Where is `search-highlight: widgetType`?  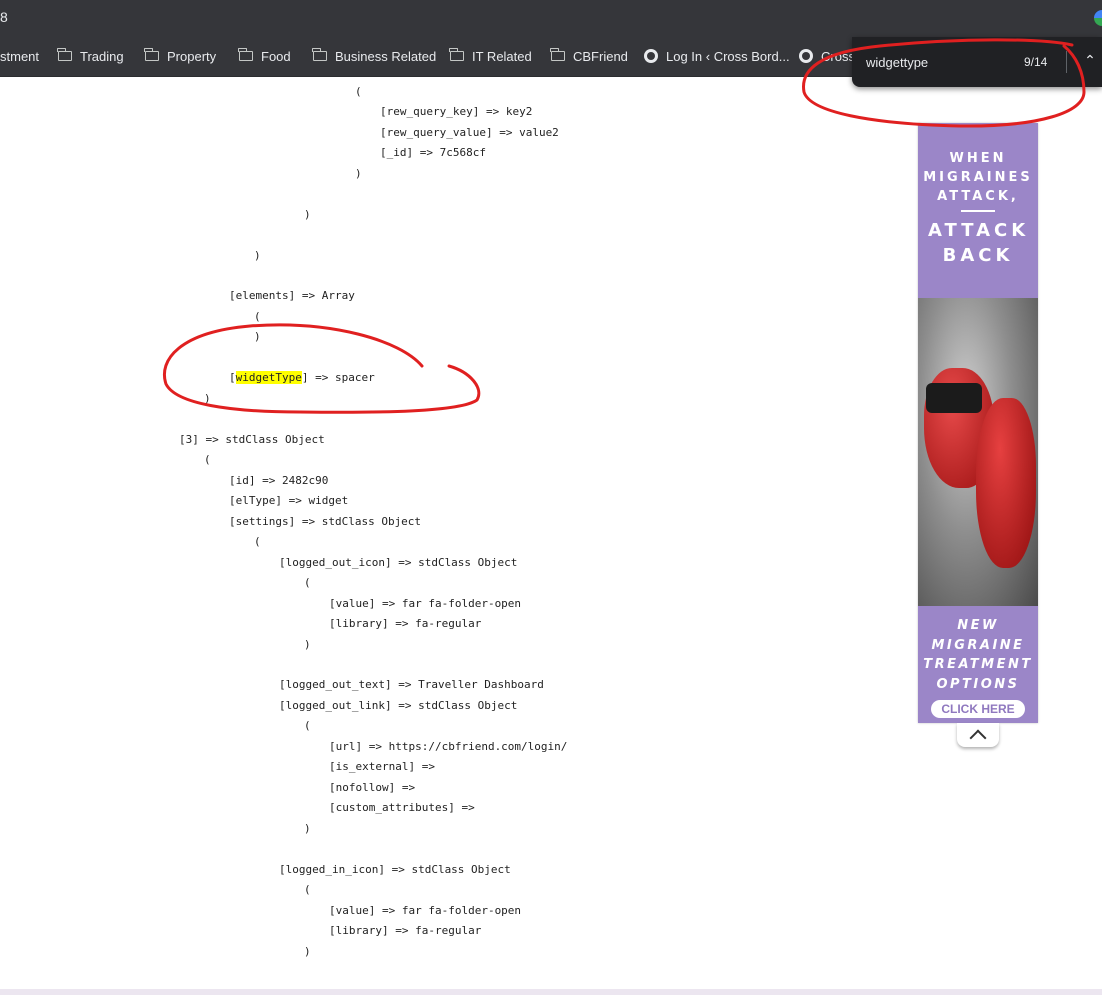
search-highlight: widgetType is located at coordinates (268, 377).